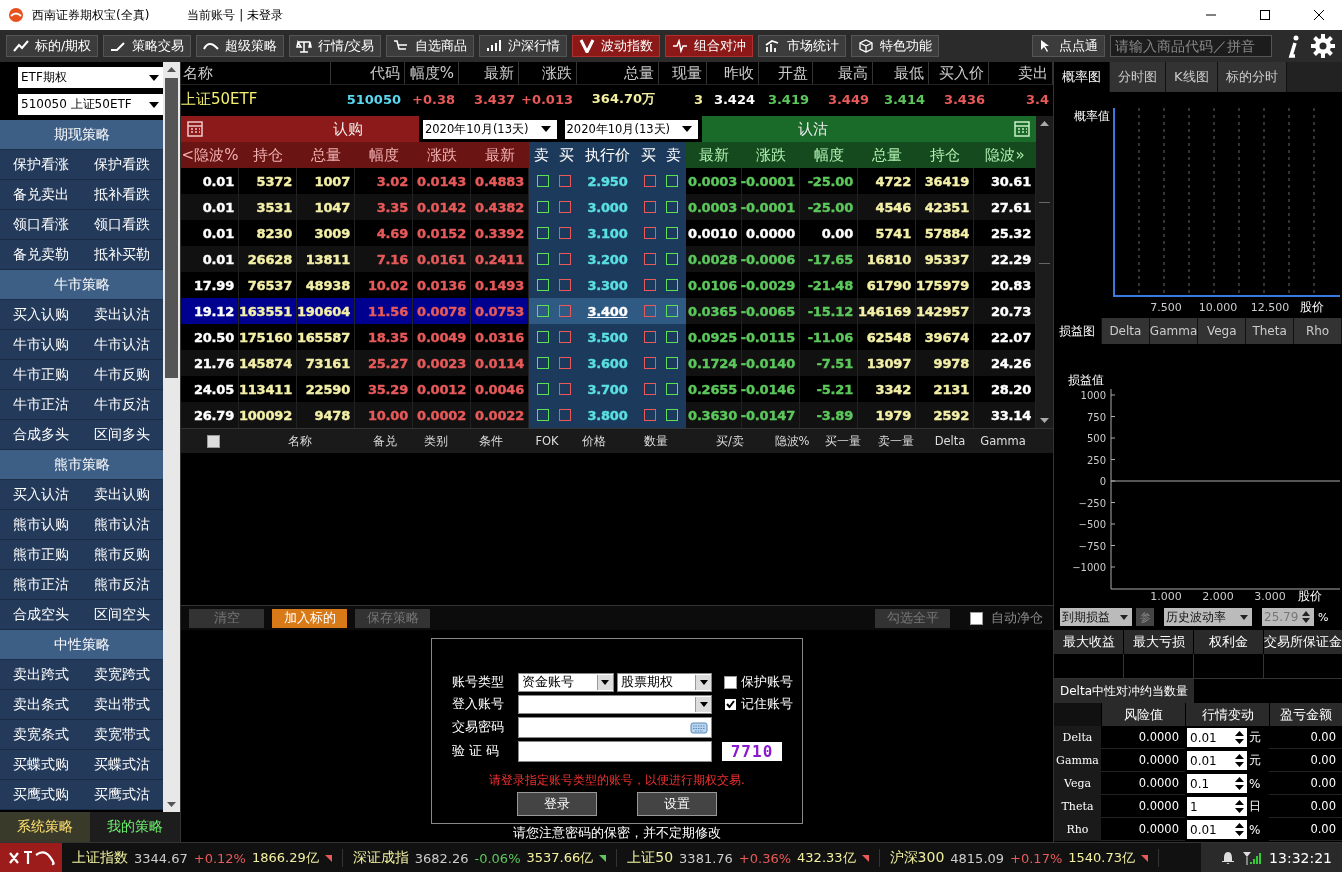  Describe the element at coordinates (100, 858) in the screenshot. I see `index-name: 上证指数` at that location.